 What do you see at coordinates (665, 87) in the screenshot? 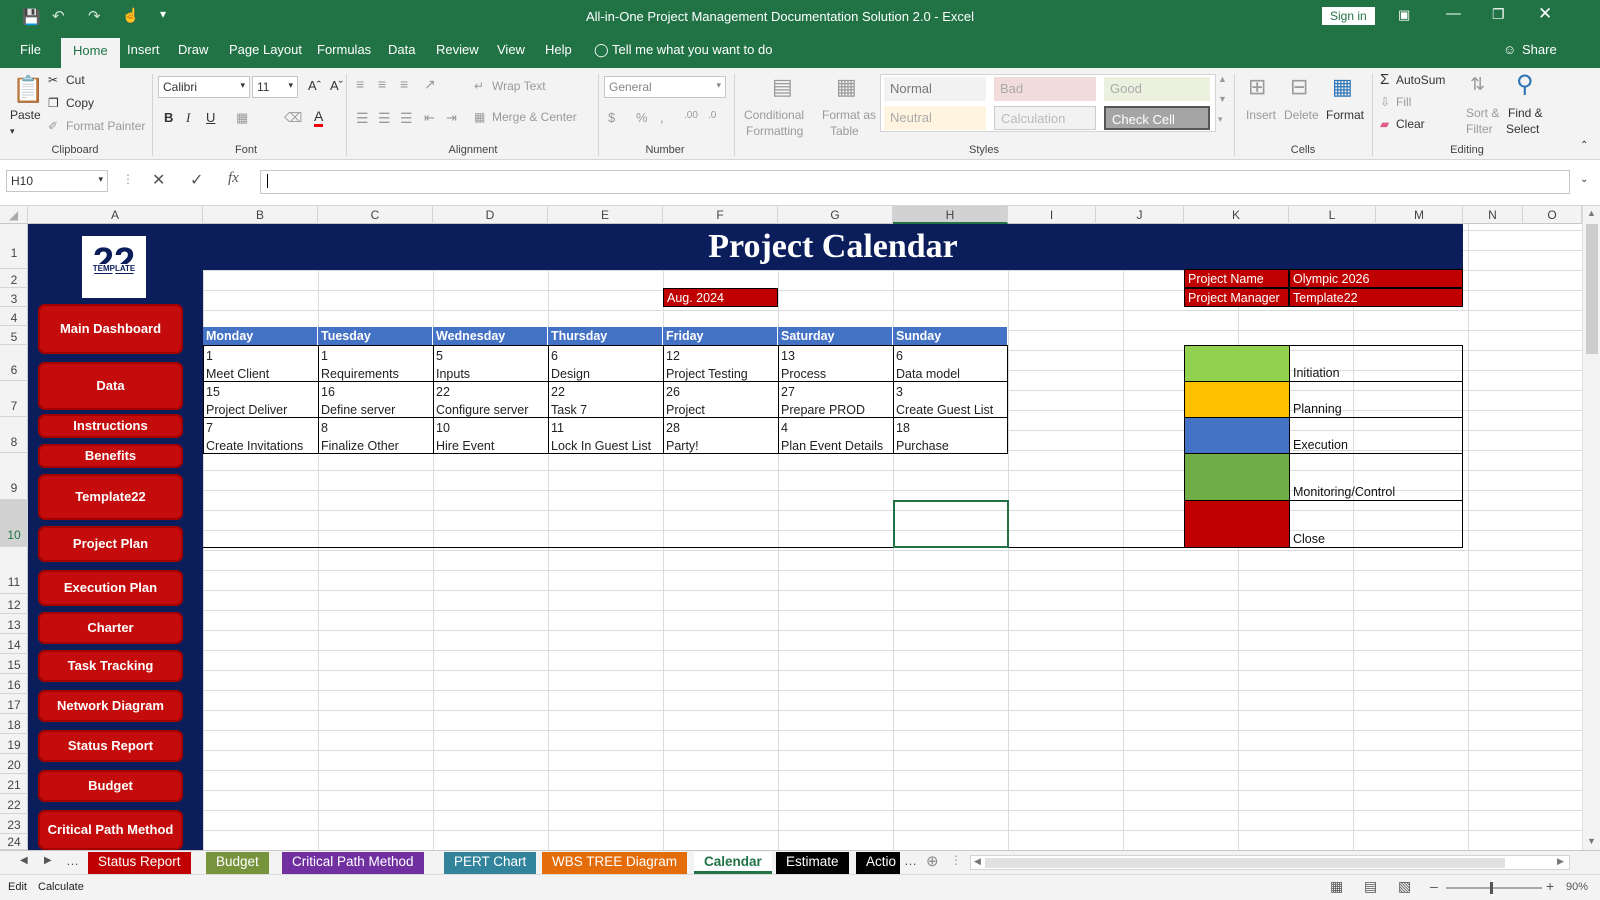
I see `number-format-select: General ▾` at bounding box center [665, 87].